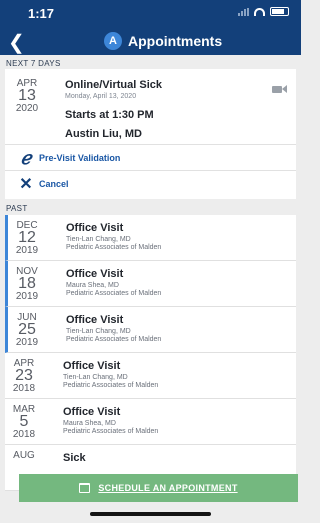  I want to click on item-date: DEC 12 2019, so click(27, 238).